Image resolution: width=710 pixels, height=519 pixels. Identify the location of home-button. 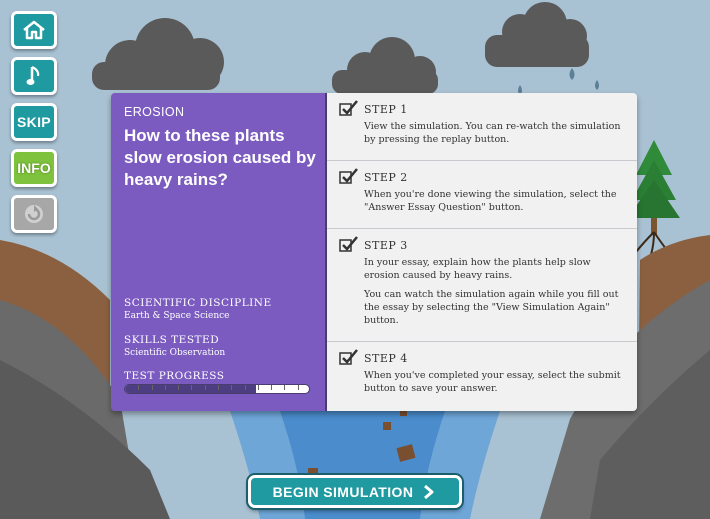
(34, 30).